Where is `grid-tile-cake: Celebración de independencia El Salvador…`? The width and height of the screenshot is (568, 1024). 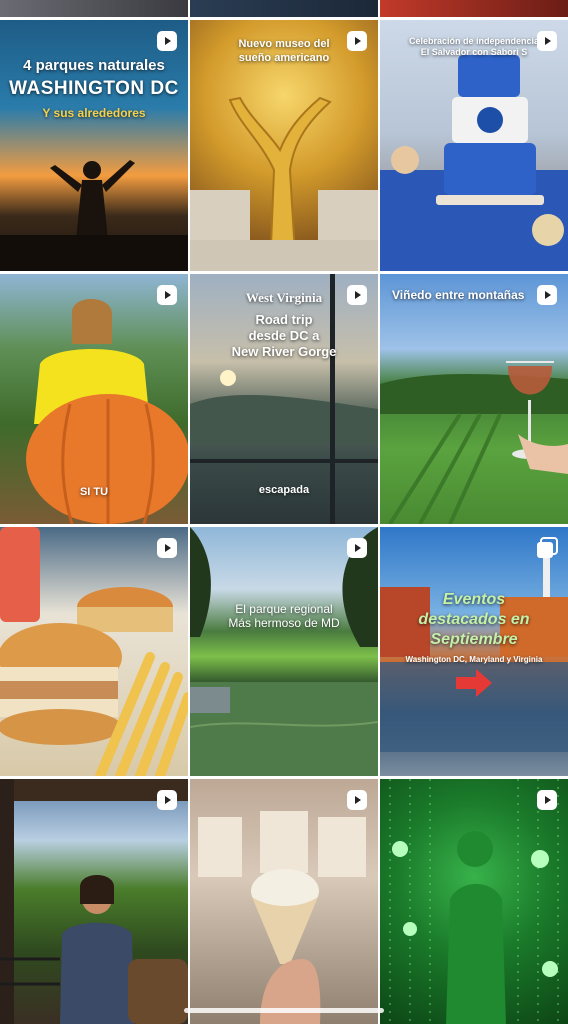 grid-tile-cake: Celebración de independencia El Salvador… is located at coordinates (474, 145).